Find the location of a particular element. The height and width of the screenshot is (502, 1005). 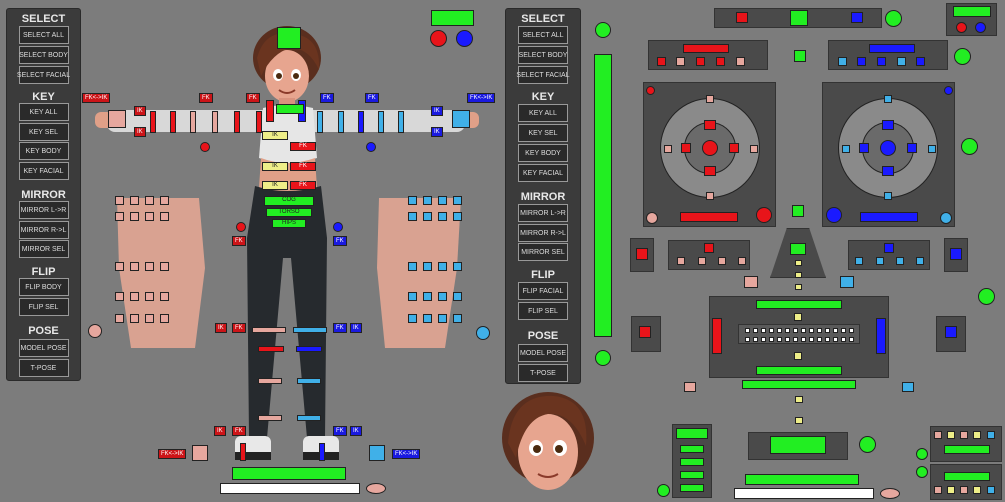

fk-tag-leg-left: FK is located at coordinates (239, 328).